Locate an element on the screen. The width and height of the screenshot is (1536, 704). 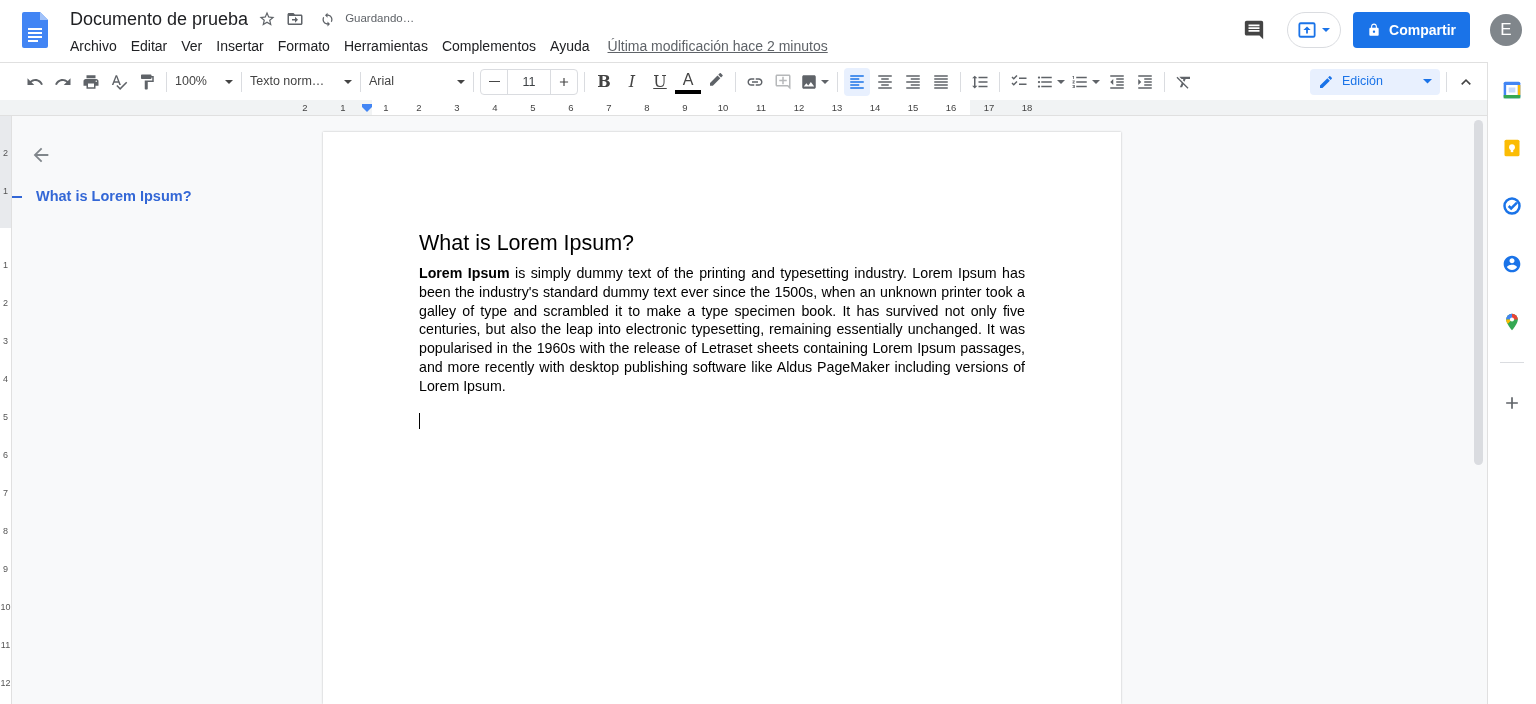
align-justify-icon is located at coordinates (941, 81).